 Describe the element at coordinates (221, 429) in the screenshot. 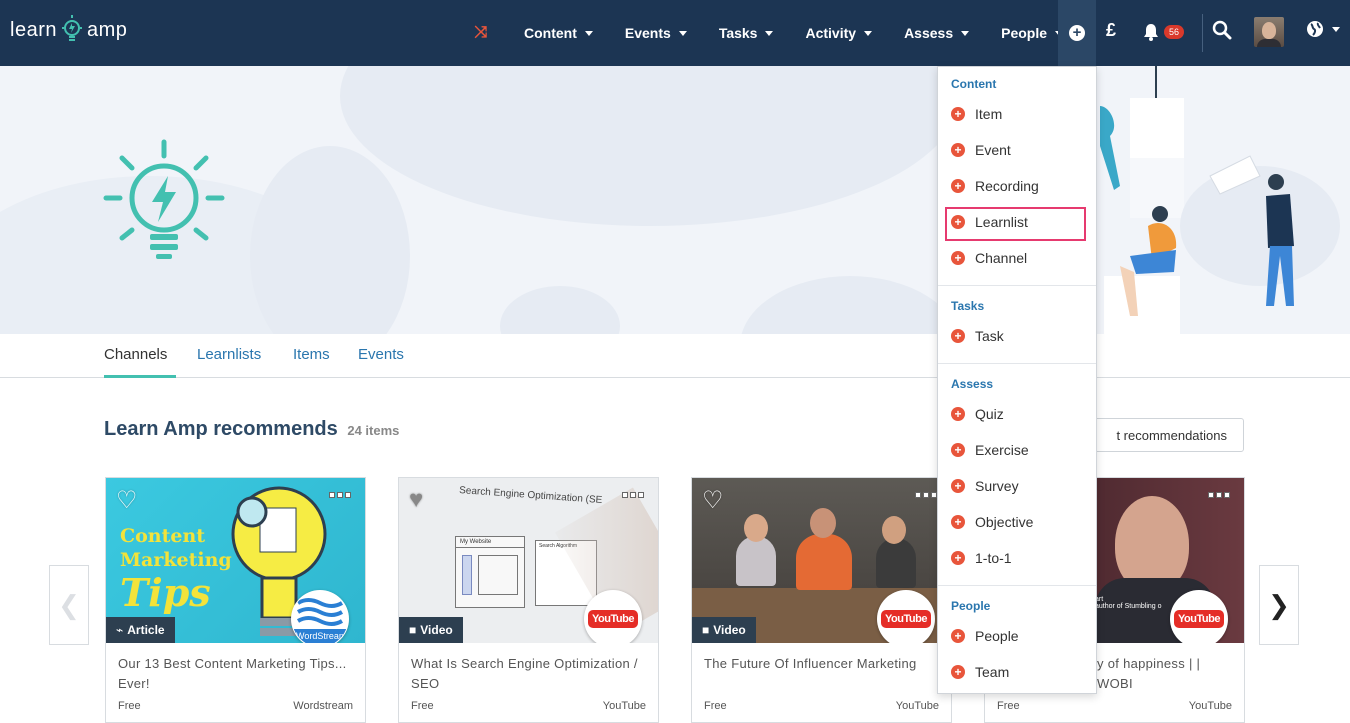

I see `section-title-text: Learn Amp recommends` at that location.